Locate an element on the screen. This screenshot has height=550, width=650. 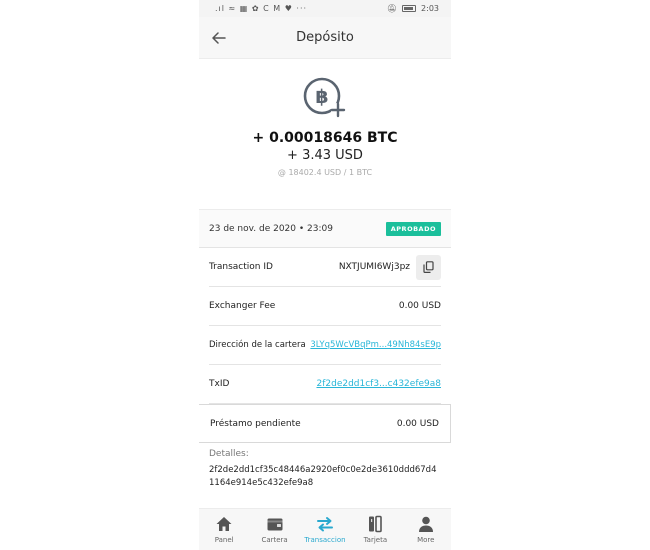
clock: 2:03 is located at coordinates (430, 8).